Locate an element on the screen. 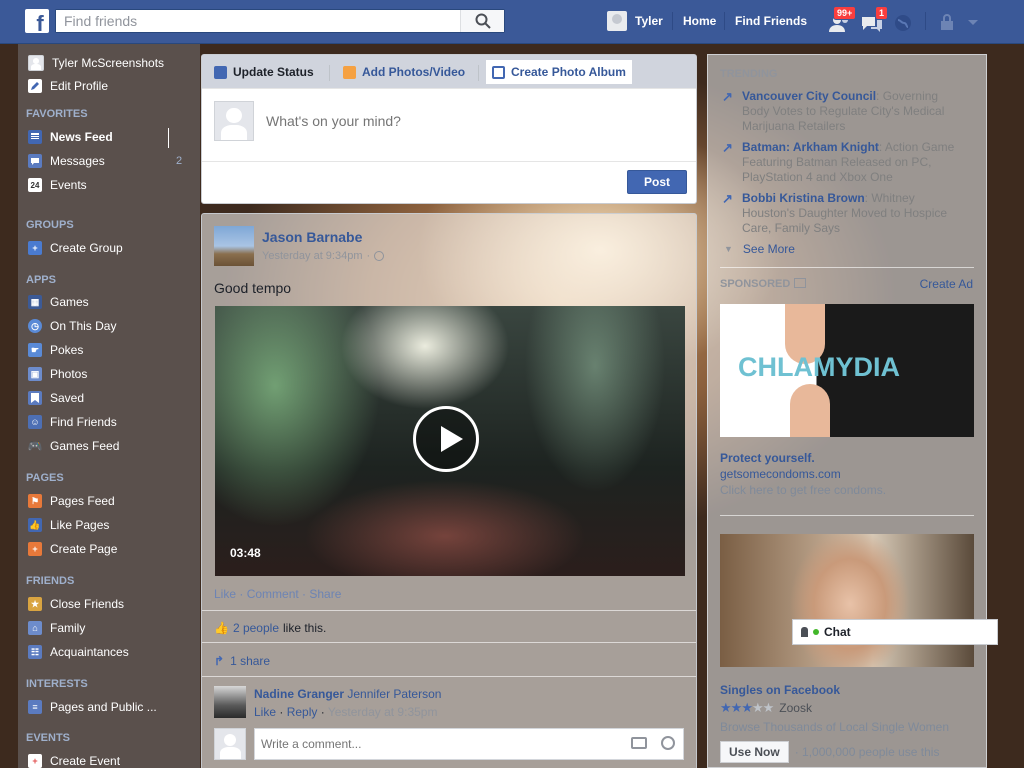 The image size is (1024, 768). story-timestamp: Yesterday at 9:34pm is located at coordinates (312, 256).